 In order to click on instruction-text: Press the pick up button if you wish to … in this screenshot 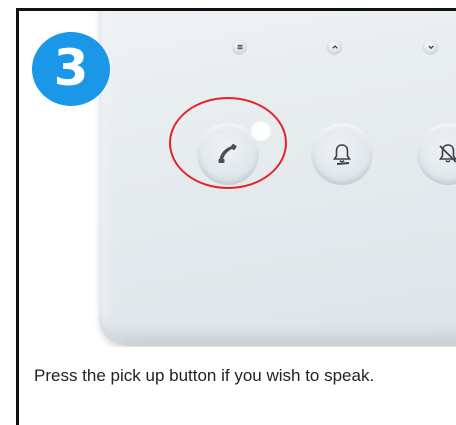, I will do `click(204, 375)`.